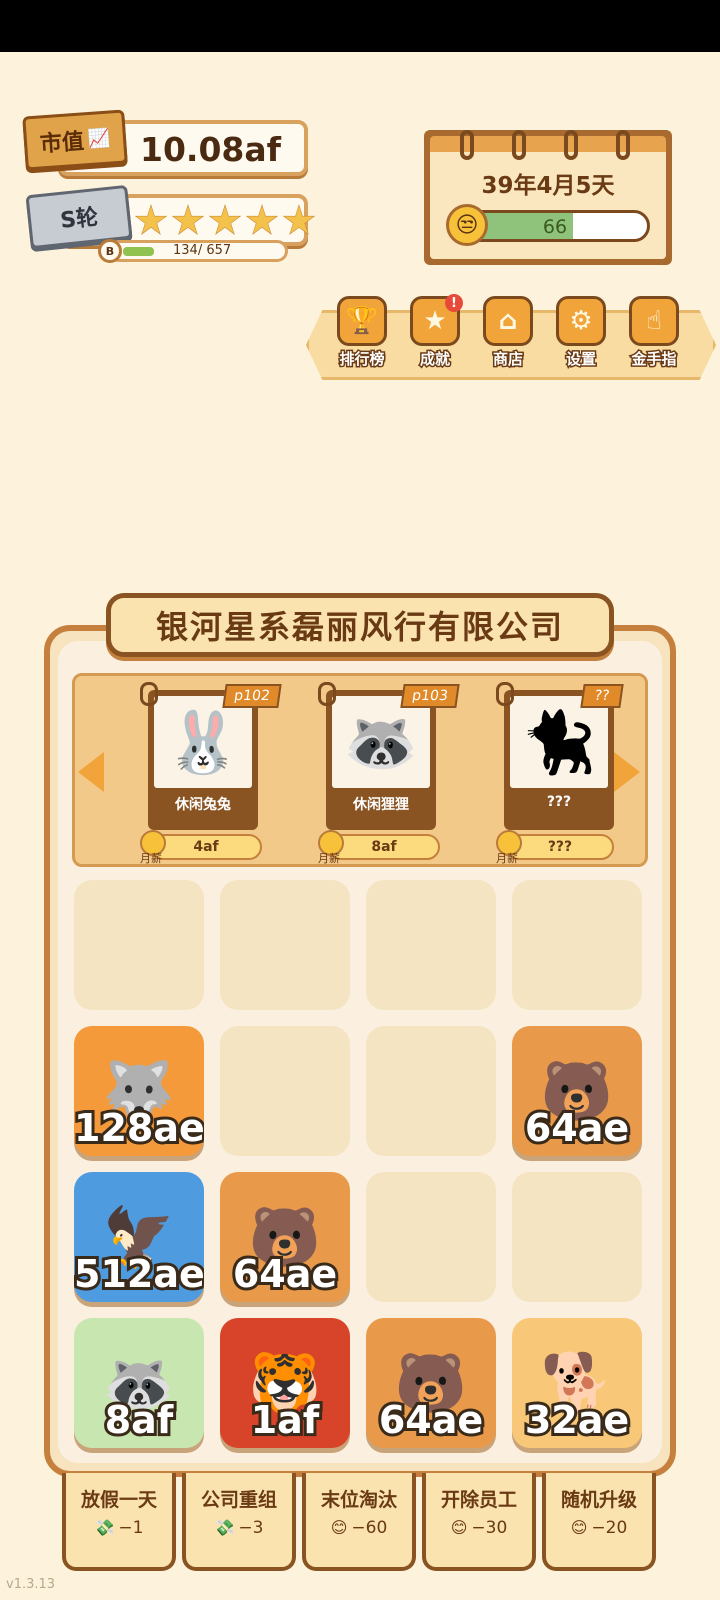 The image size is (720, 1600). Describe the element at coordinates (198, 251) in the screenshot. I see `exp-progress-bar: 134/ 657` at that location.